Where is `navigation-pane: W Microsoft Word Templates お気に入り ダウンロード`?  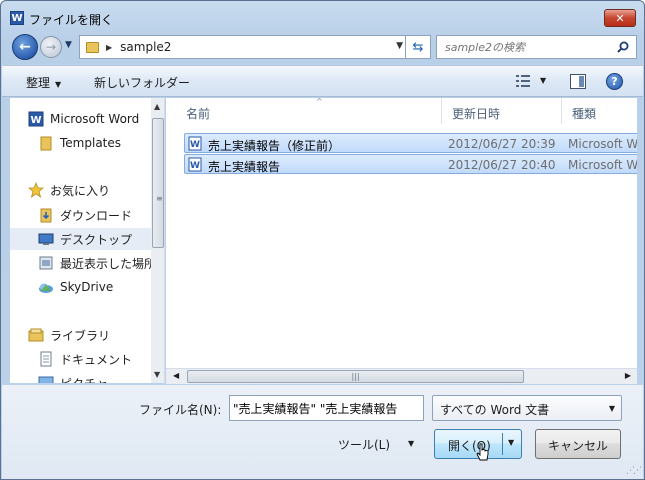 navigation-pane: W Microsoft Word Templates お気に入り ダウンロード is located at coordinates (87, 240).